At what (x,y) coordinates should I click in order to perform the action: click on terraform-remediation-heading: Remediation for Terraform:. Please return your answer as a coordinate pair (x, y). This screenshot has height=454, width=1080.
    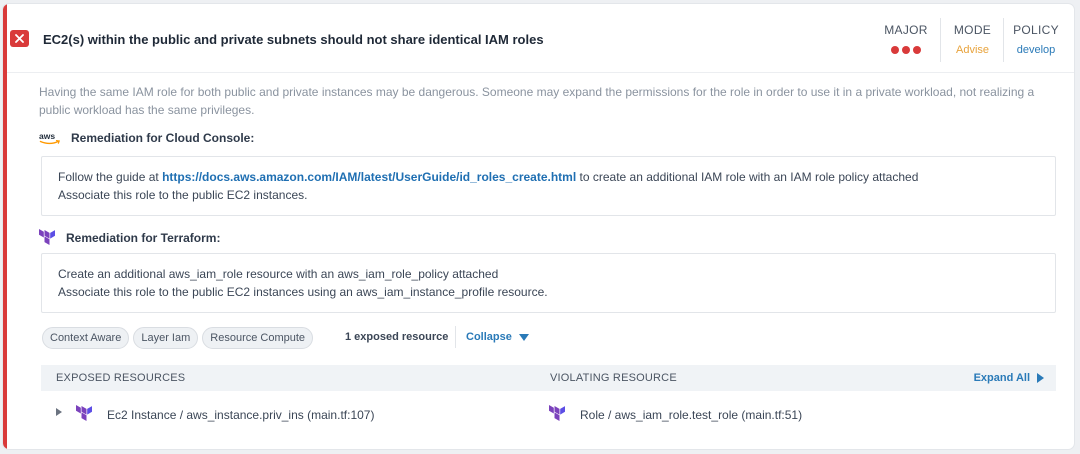
    Looking at the image, I should click on (129, 238).